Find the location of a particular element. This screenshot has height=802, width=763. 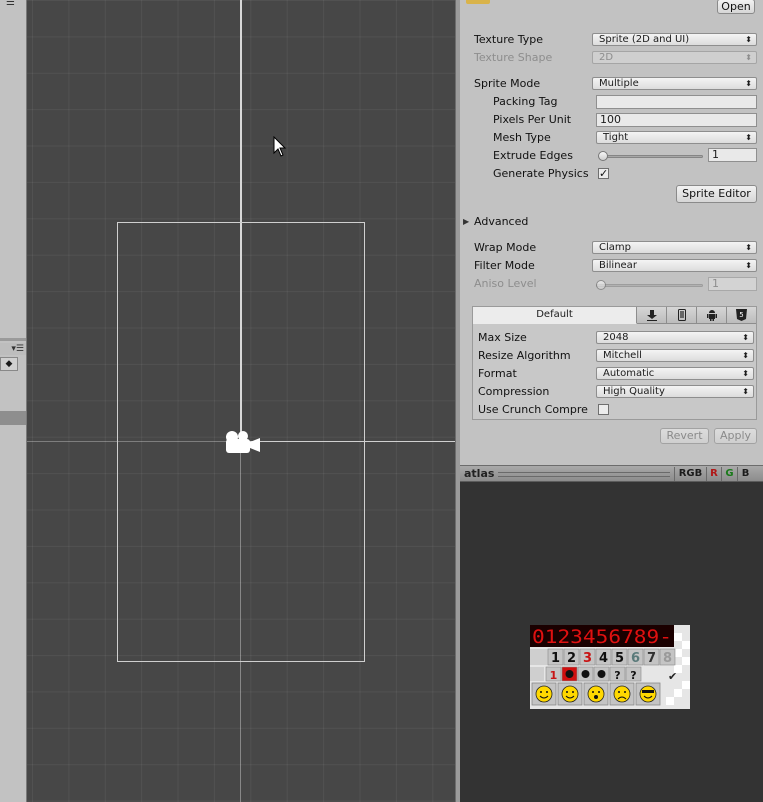

channel-rgb-button: RGB is located at coordinates (690, 474).